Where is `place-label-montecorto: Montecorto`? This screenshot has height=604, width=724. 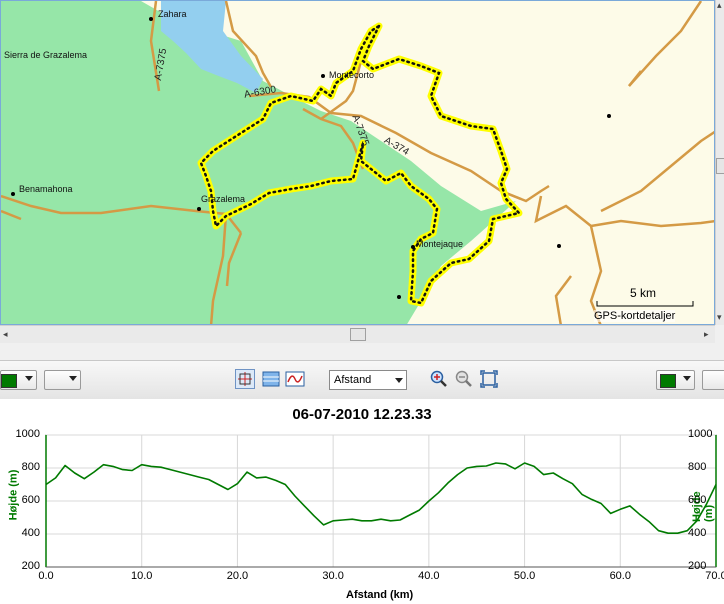 place-label-montecorto: Montecorto is located at coordinates (352, 75).